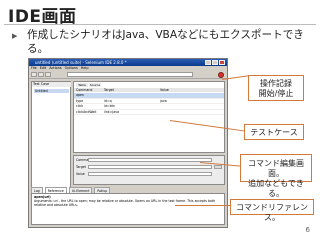  What do you see at coordinates (218, 167) in the screenshot?
I see `select-button` at bounding box center [218, 167].